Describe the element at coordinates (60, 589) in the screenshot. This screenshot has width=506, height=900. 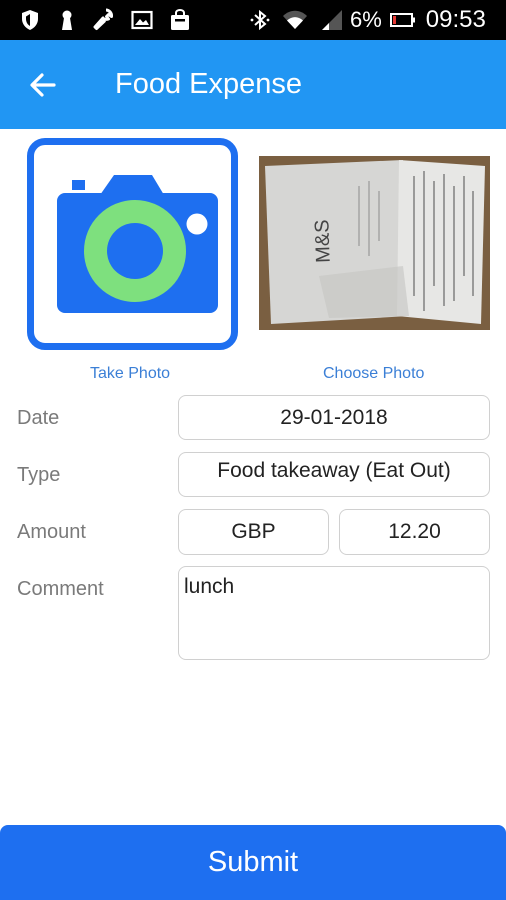
I see `comment-label: Comment` at that location.